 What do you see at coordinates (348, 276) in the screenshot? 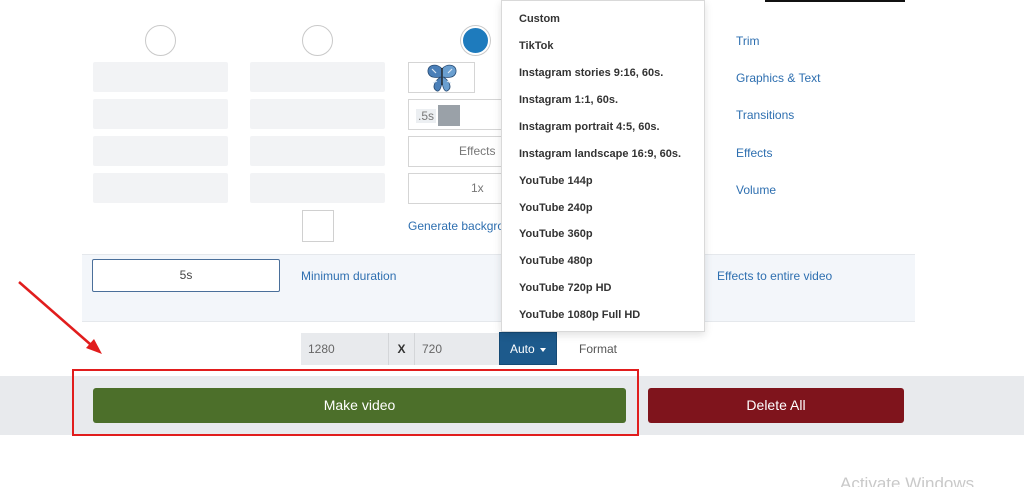
I see `minimum-duration-link: Minimum duration` at bounding box center [348, 276].